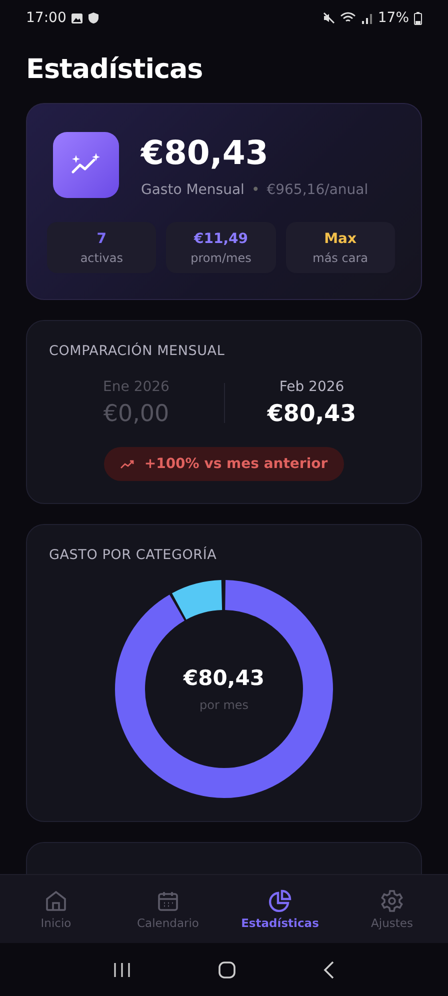 This screenshot has height=996, width=448. Describe the element at coordinates (86, 165) in the screenshot. I see `trend-app-icon` at that location.